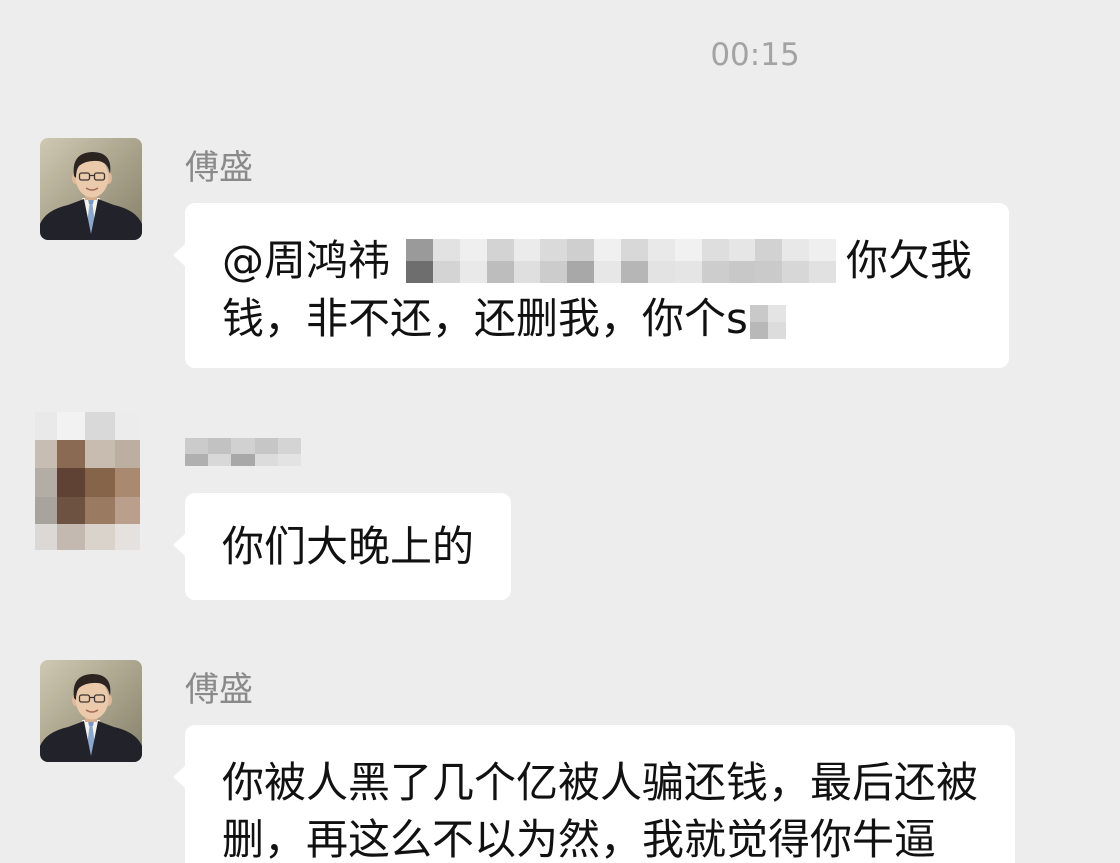 The width and height of the screenshot is (1120, 863). I want to click on message-line: 你被人黑了几个亿被人骗还钱，最后还被, so click(600, 782).